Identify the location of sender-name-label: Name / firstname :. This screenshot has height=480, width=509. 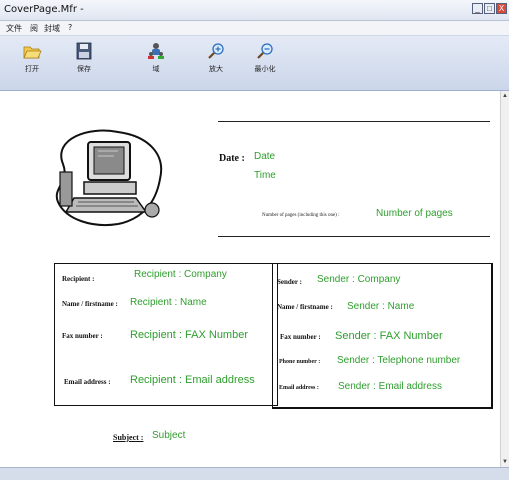
(305, 307).